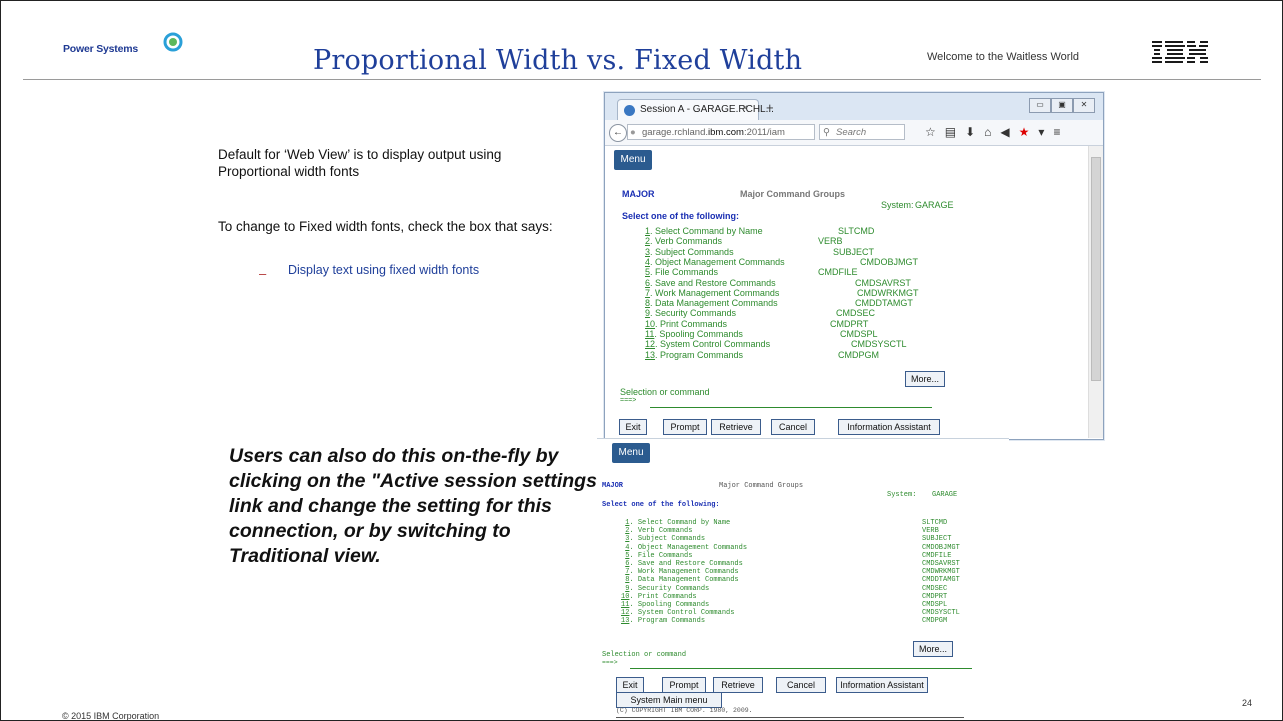 Image resolution: width=1283 pixels, height=721 pixels. What do you see at coordinates (1247, 703) in the screenshot?
I see `page-number: 24` at bounding box center [1247, 703].